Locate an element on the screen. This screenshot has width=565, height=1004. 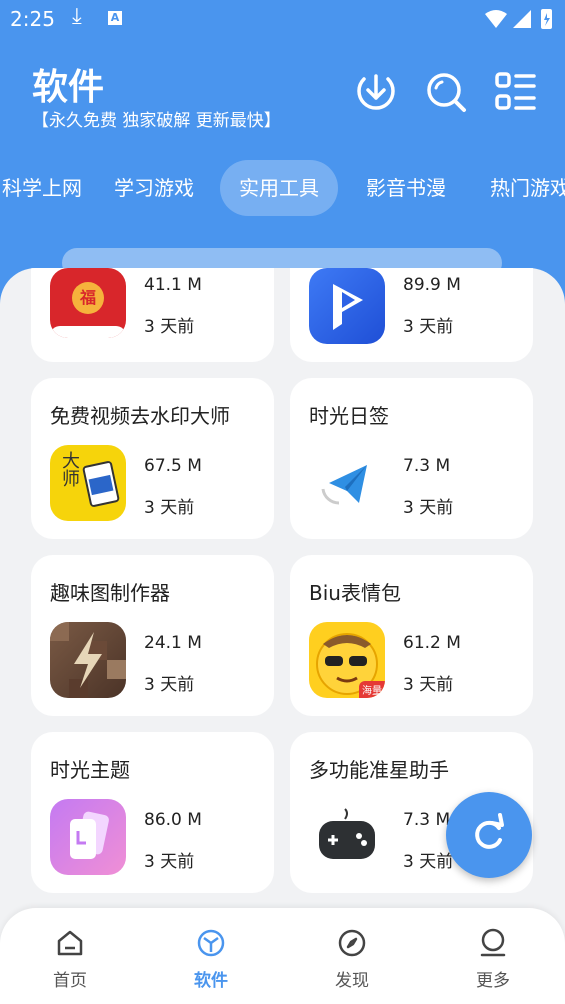
refresh-icon is located at coordinates (488, 834).